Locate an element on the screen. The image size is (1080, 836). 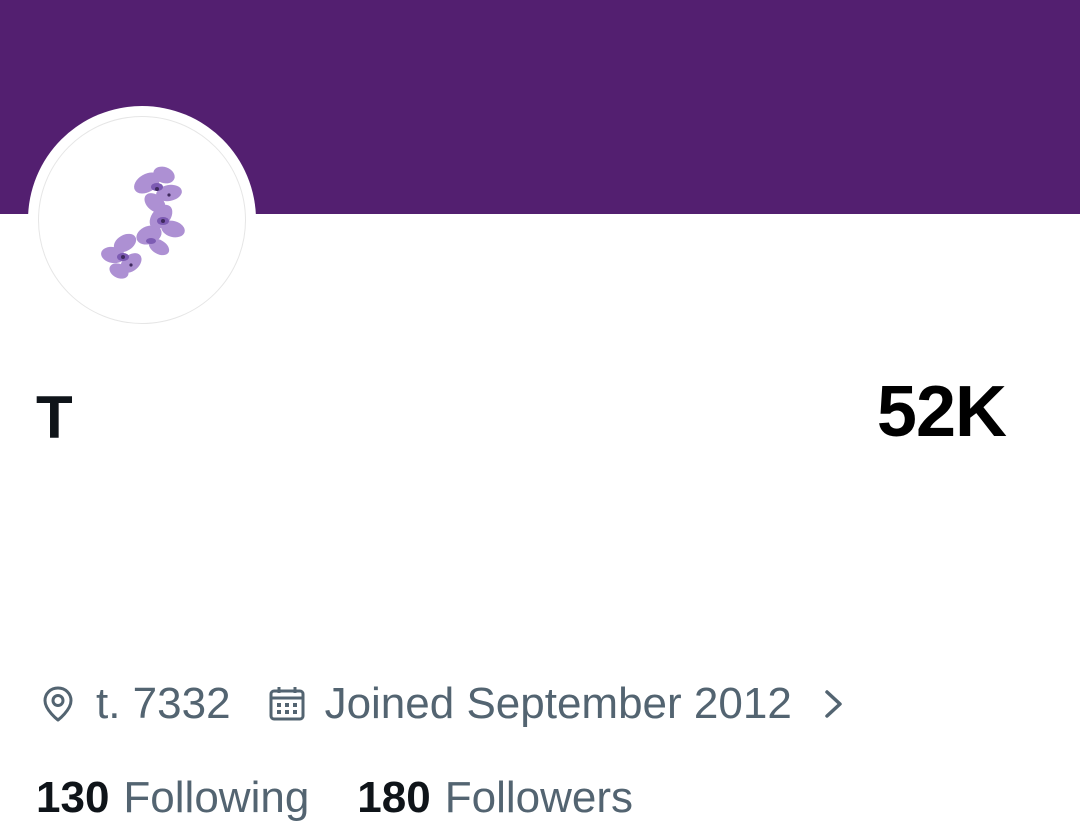
lilac-flower-icon is located at coordinates (142, 220).